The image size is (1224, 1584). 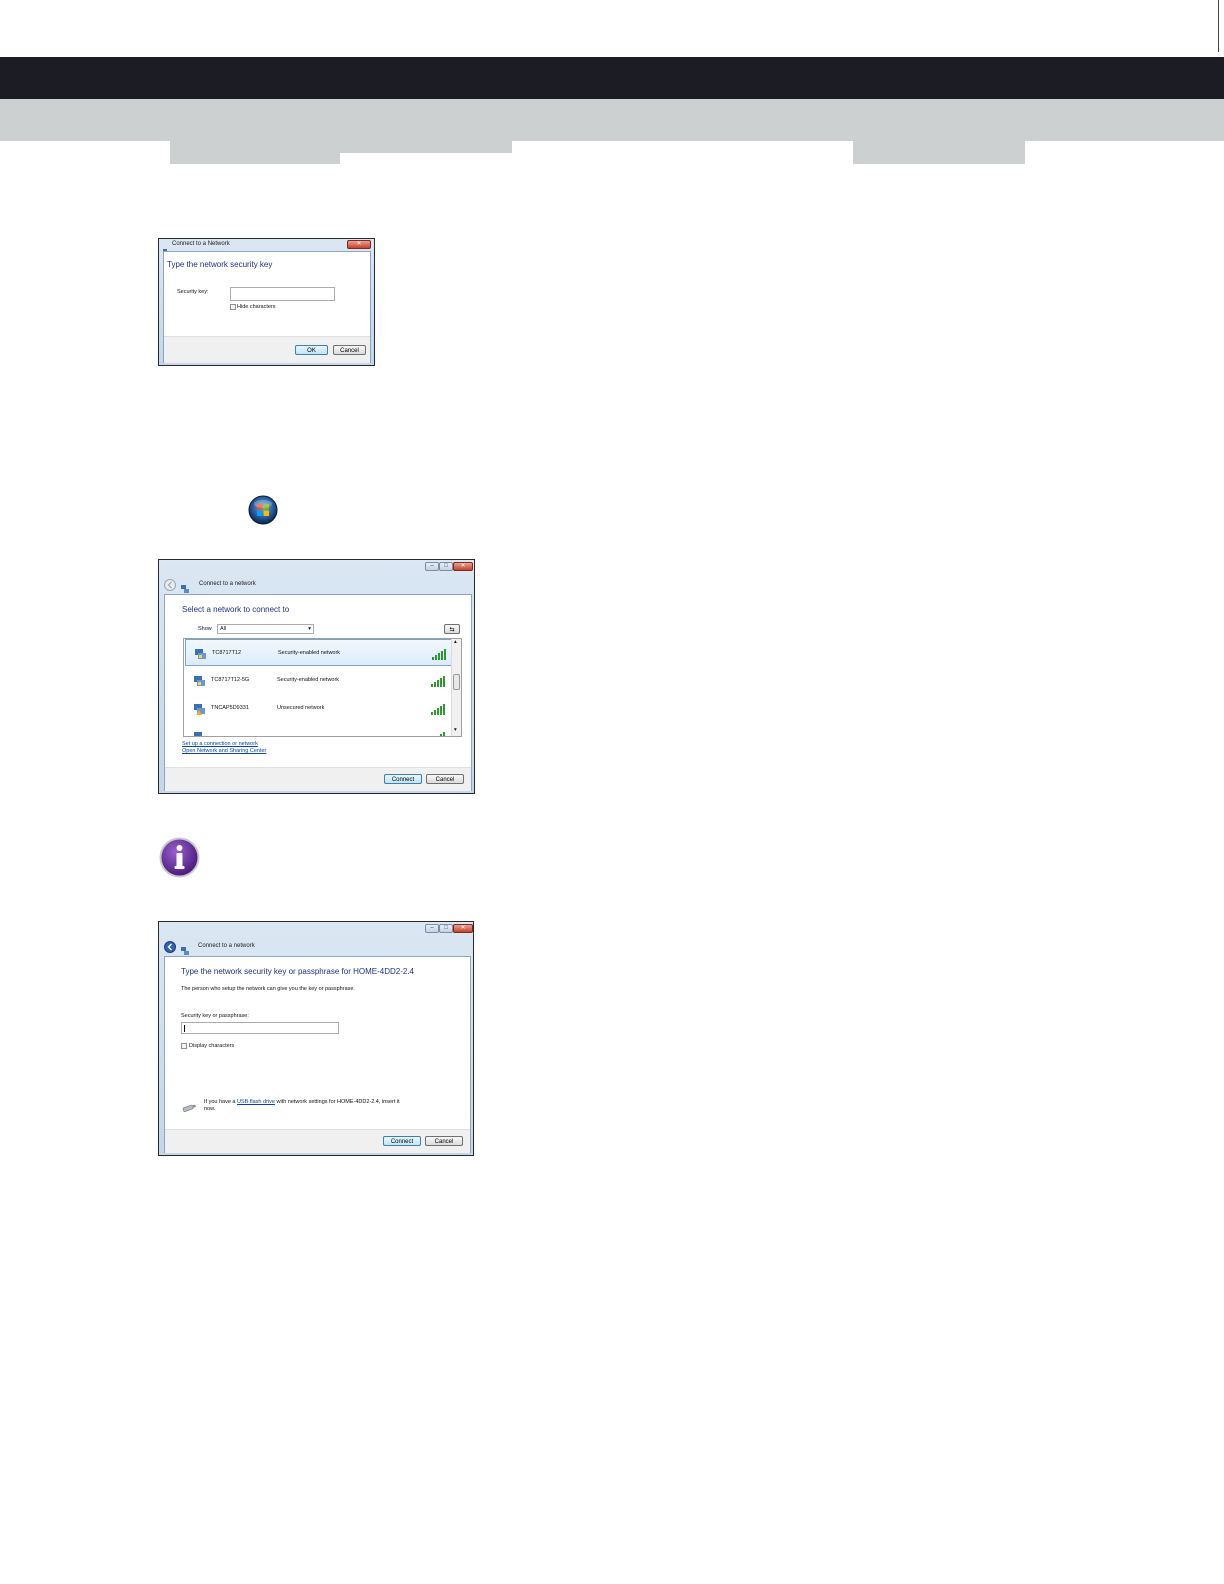 I want to click on network-name: TC8717T12, so click(x=227, y=653).